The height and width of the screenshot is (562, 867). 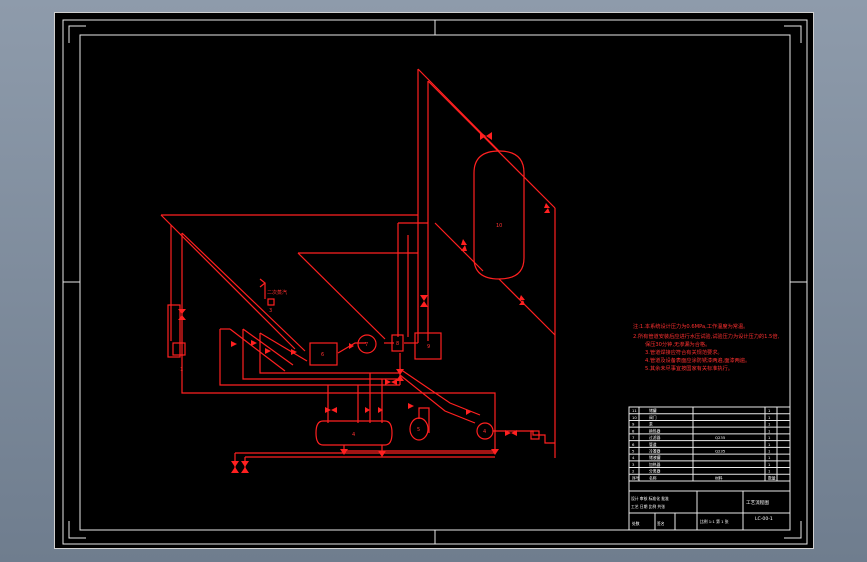 I want to click on note-line-5: 4.管道及设备表面应涂防锈漆两遍,面漆两遍。, so click(x=697, y=360).